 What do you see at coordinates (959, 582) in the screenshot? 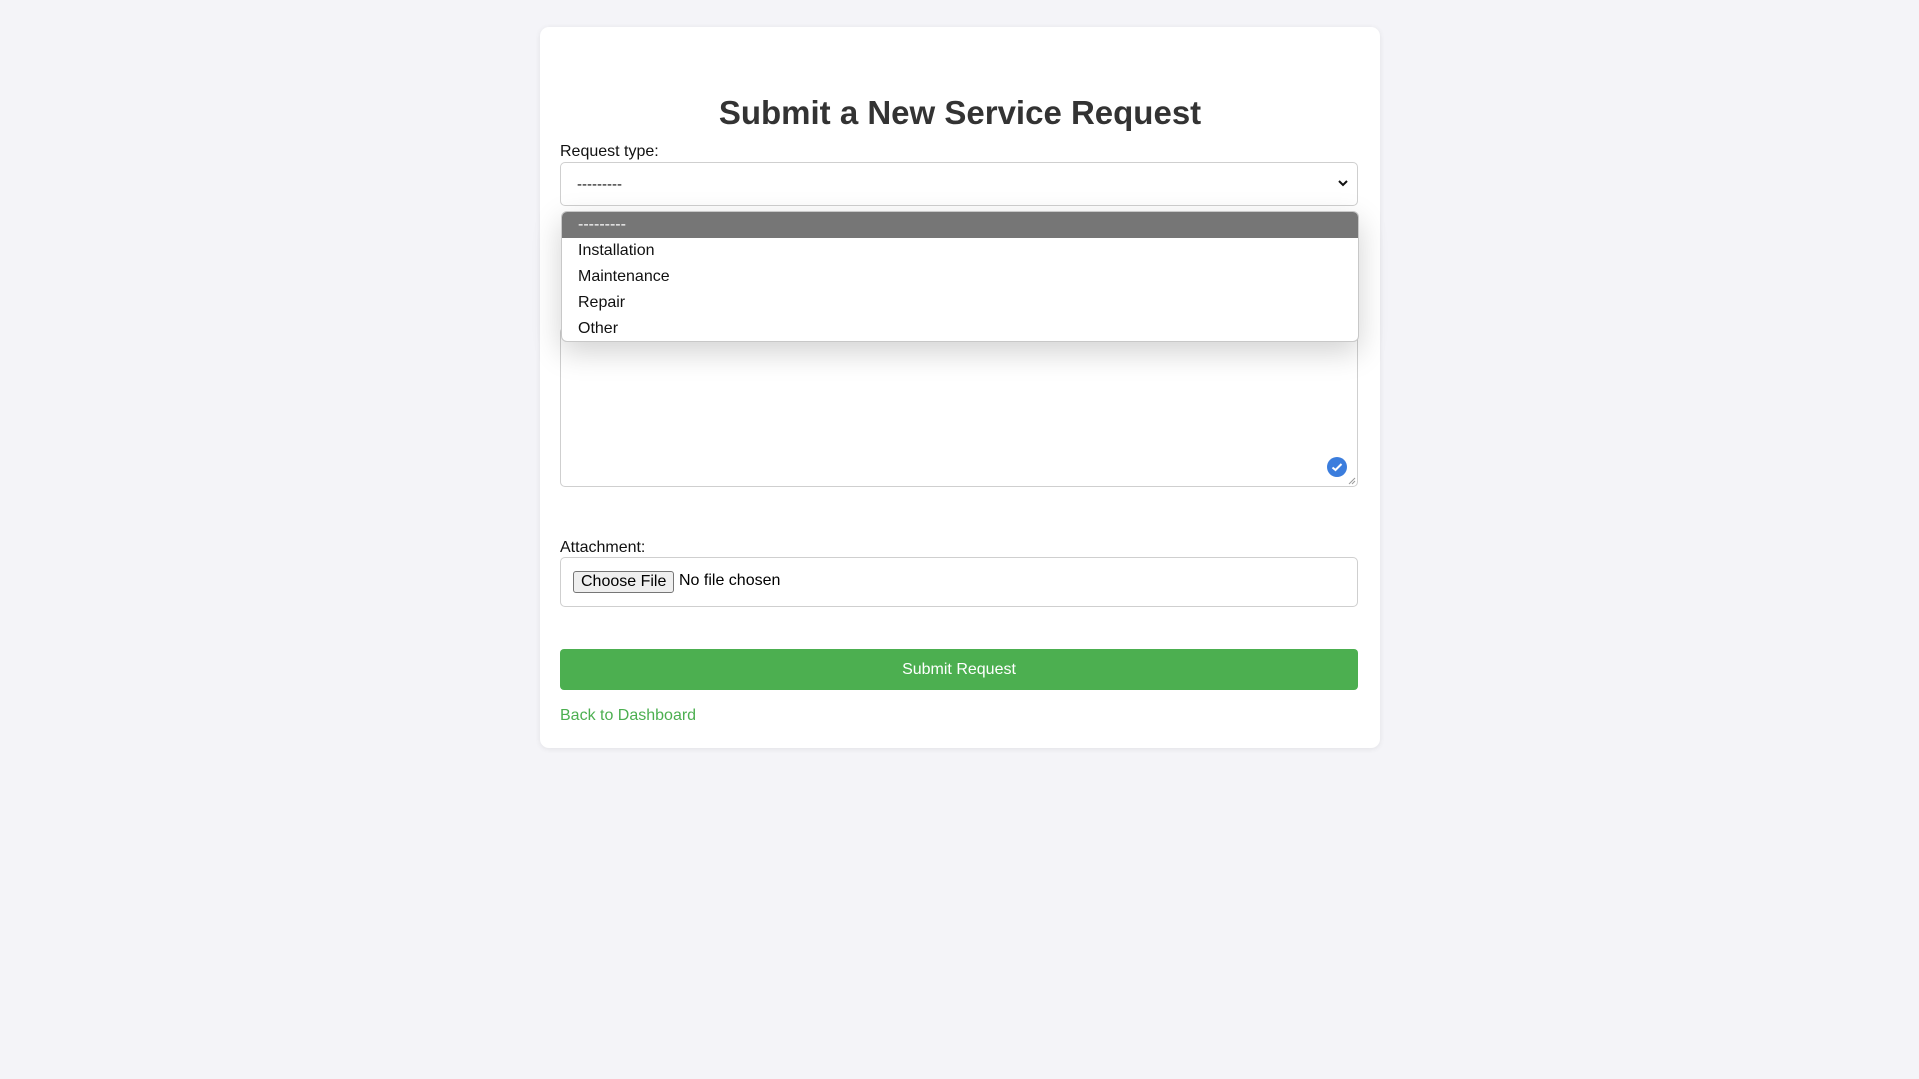
I see `attachment-file-input: Choose File No file chosen` at bounding box center [959, 582].